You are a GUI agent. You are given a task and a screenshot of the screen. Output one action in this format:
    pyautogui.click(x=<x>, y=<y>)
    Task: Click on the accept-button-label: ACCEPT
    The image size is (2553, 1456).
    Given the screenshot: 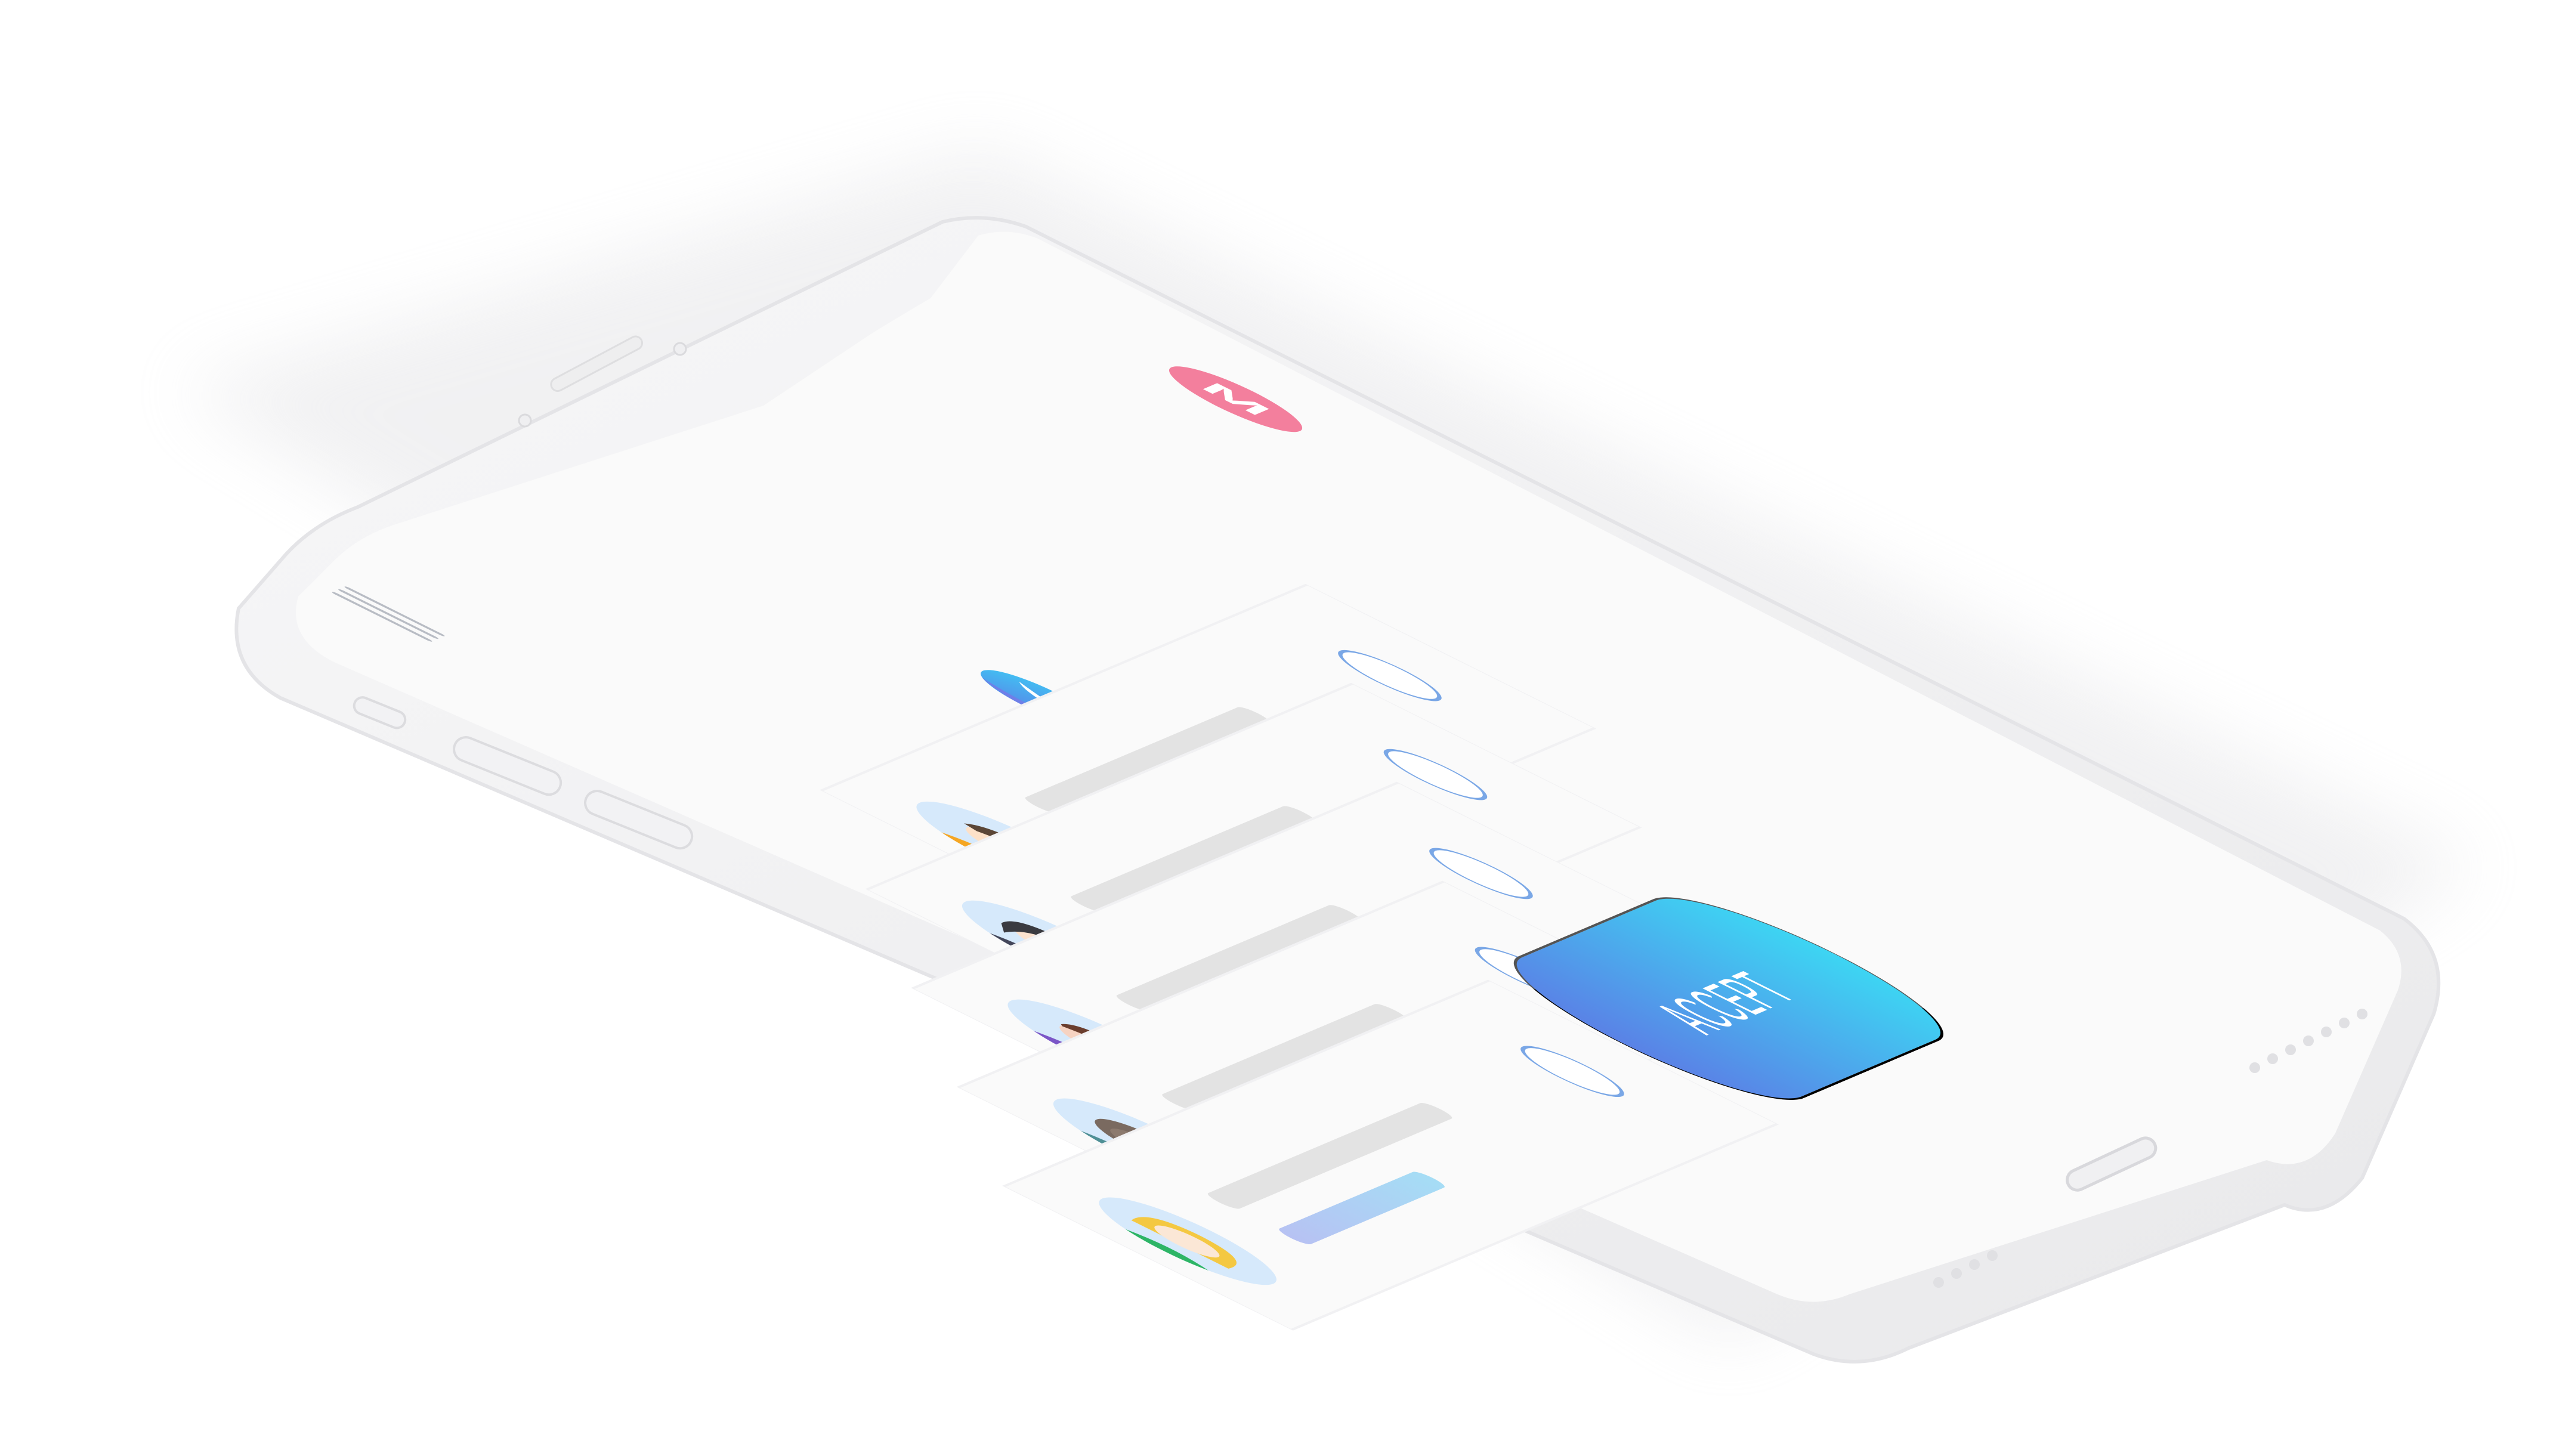 What is the action you would take?
    pyautogui.click(x=1726, y=1003)
    